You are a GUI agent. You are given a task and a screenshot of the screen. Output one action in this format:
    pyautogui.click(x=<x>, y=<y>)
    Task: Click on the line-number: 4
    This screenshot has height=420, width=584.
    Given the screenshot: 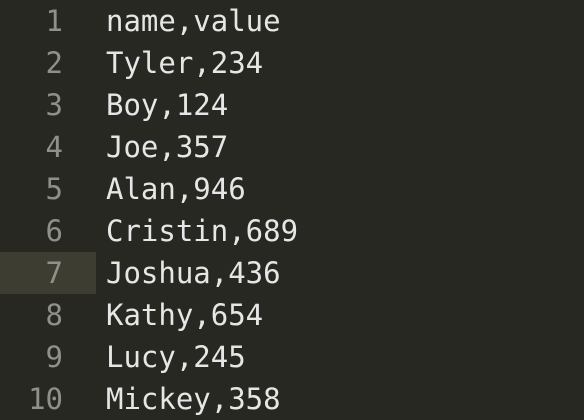 What is the action you would take?
    pyautogui.click(x=54, y=147)
    